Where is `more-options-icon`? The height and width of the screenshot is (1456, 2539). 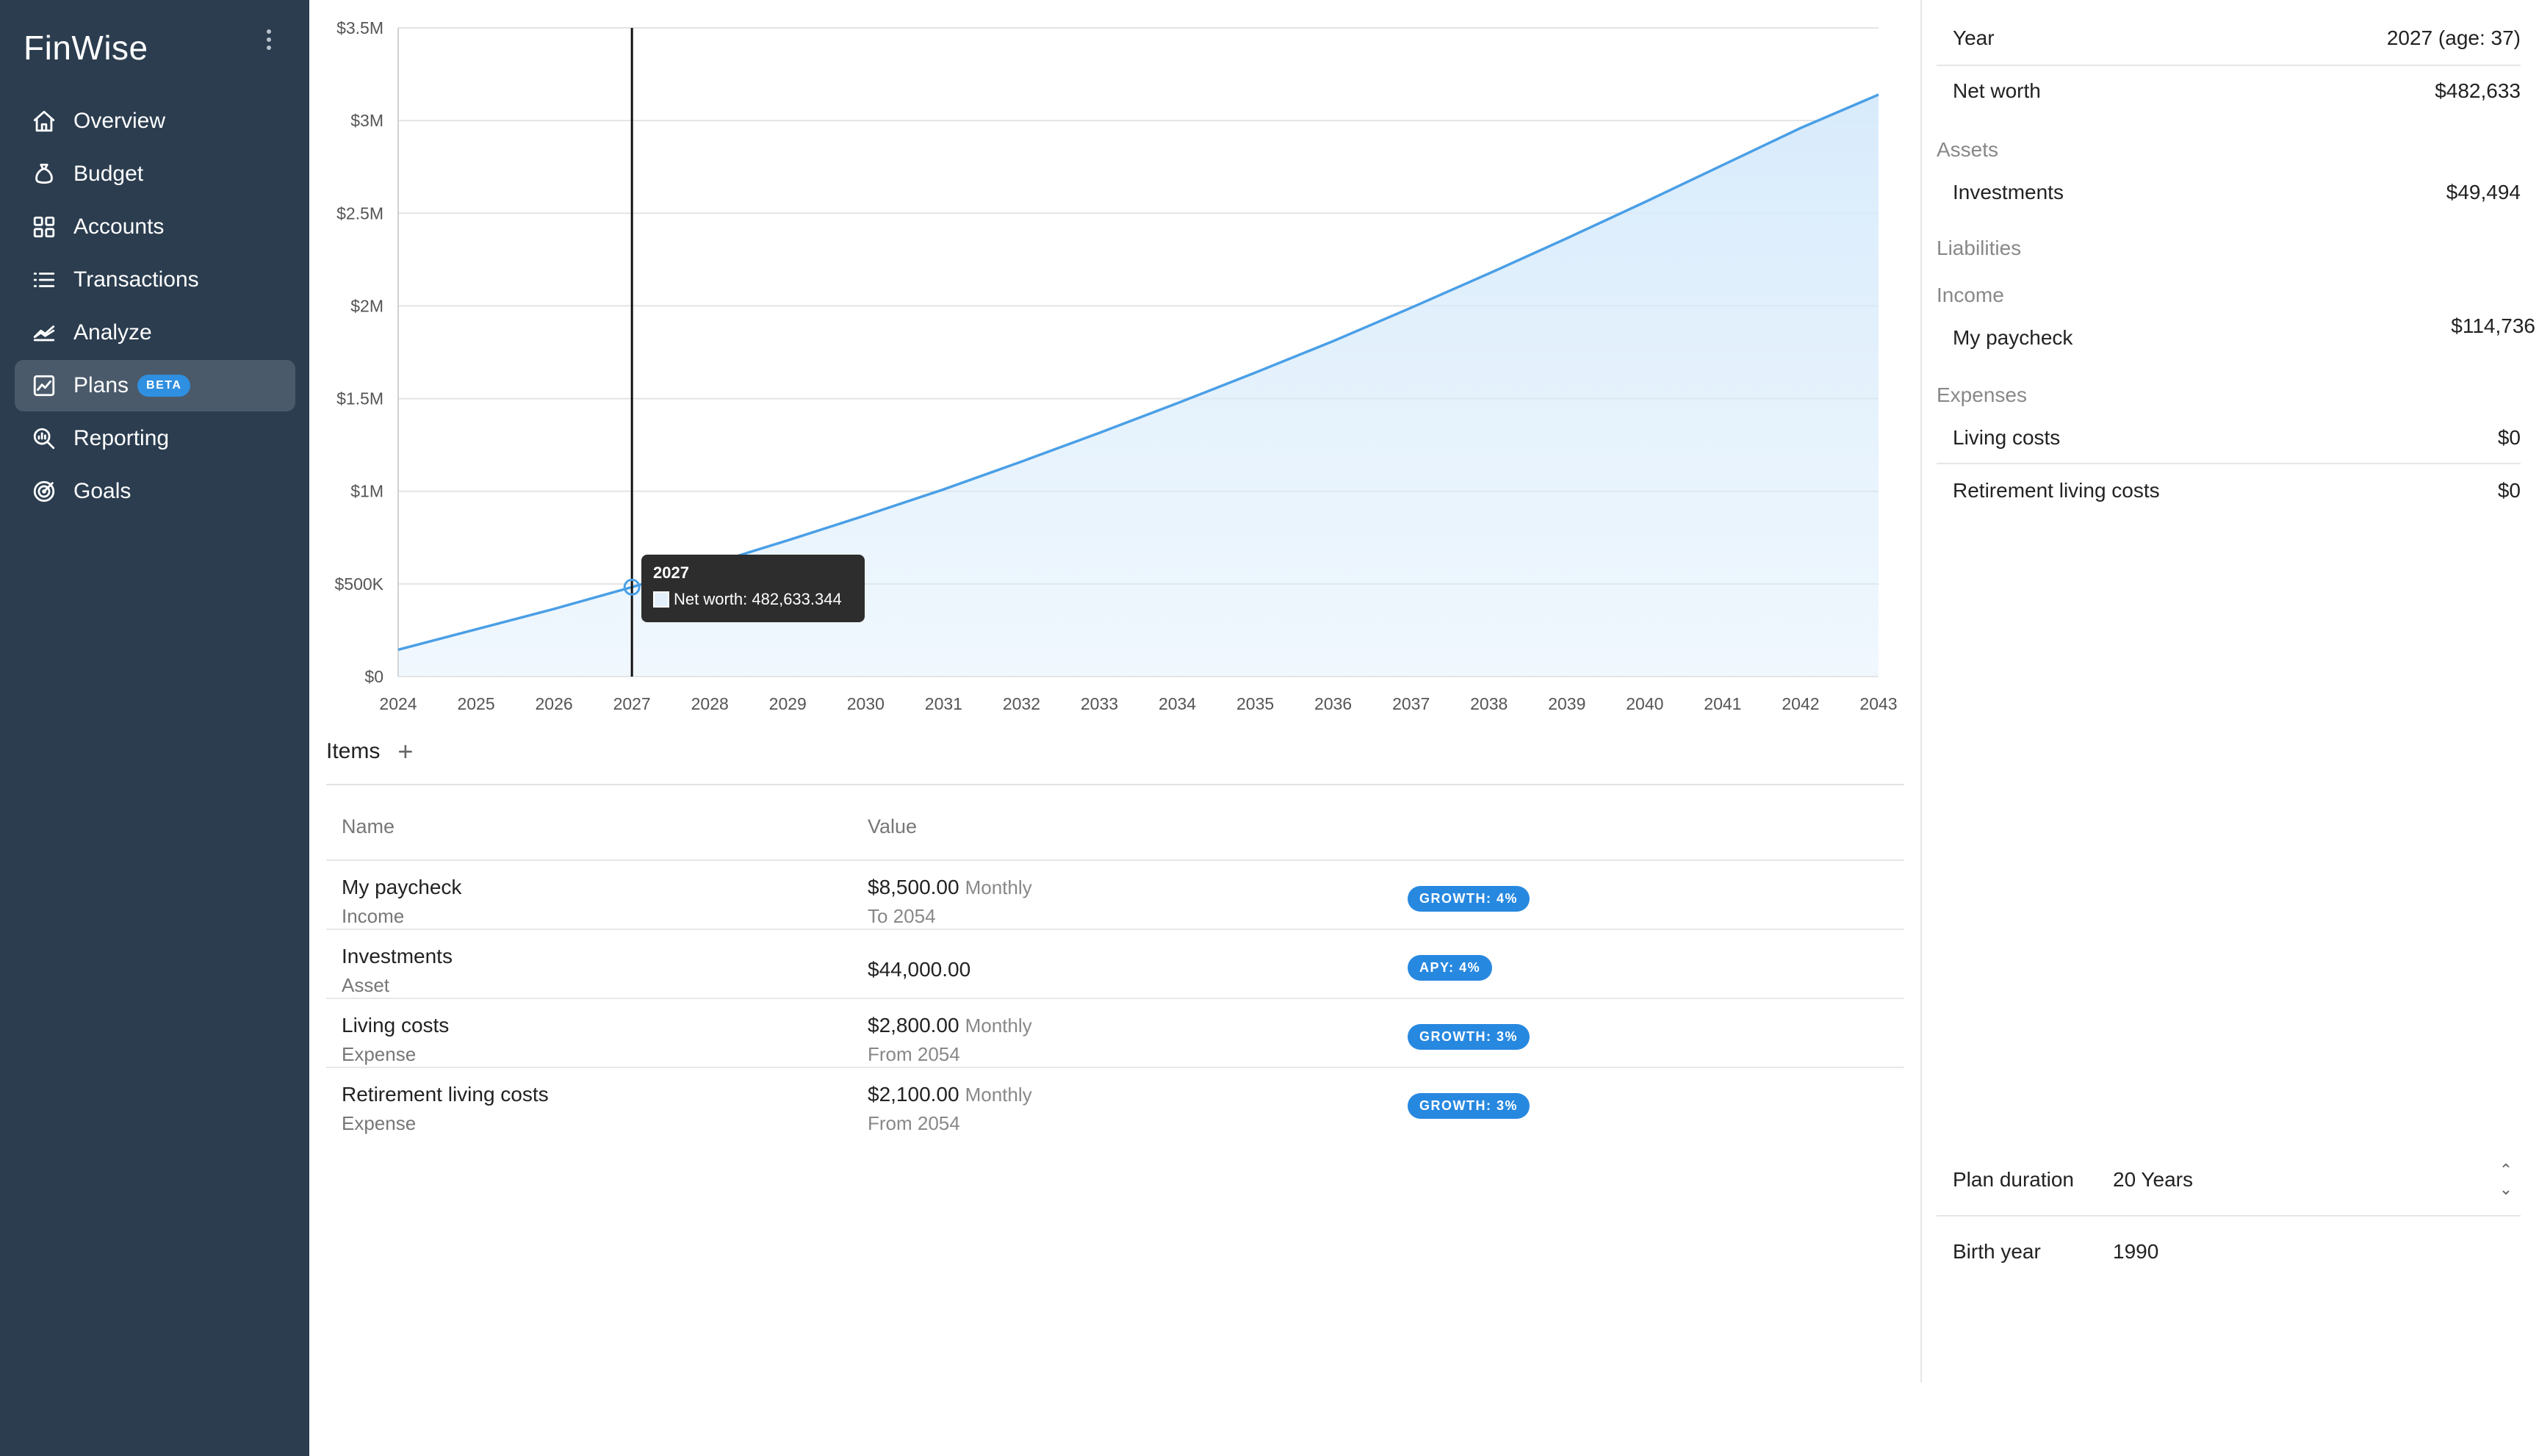 more-options-icon is located at coordinates (269, 42).